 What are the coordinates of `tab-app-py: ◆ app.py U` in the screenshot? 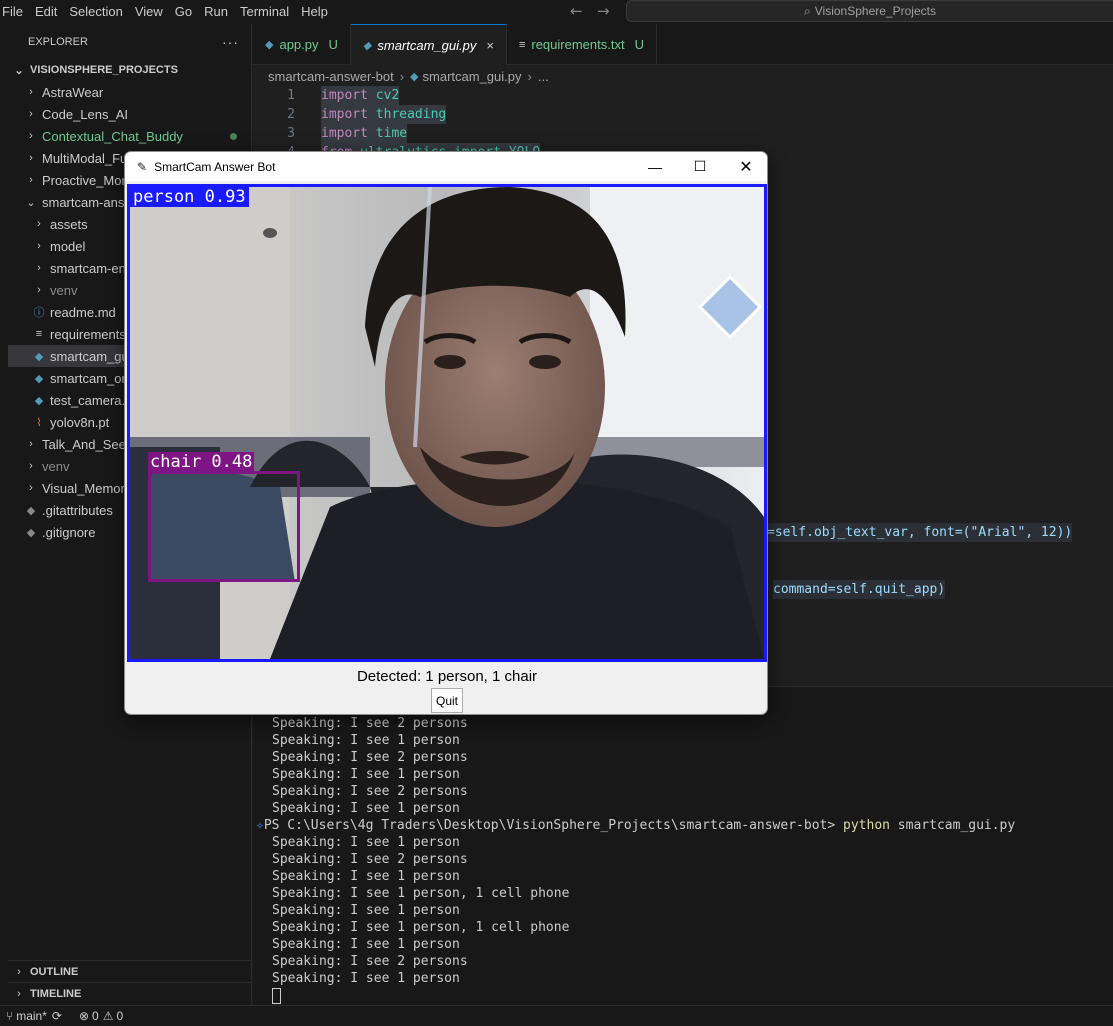 It's located at (302, 44).